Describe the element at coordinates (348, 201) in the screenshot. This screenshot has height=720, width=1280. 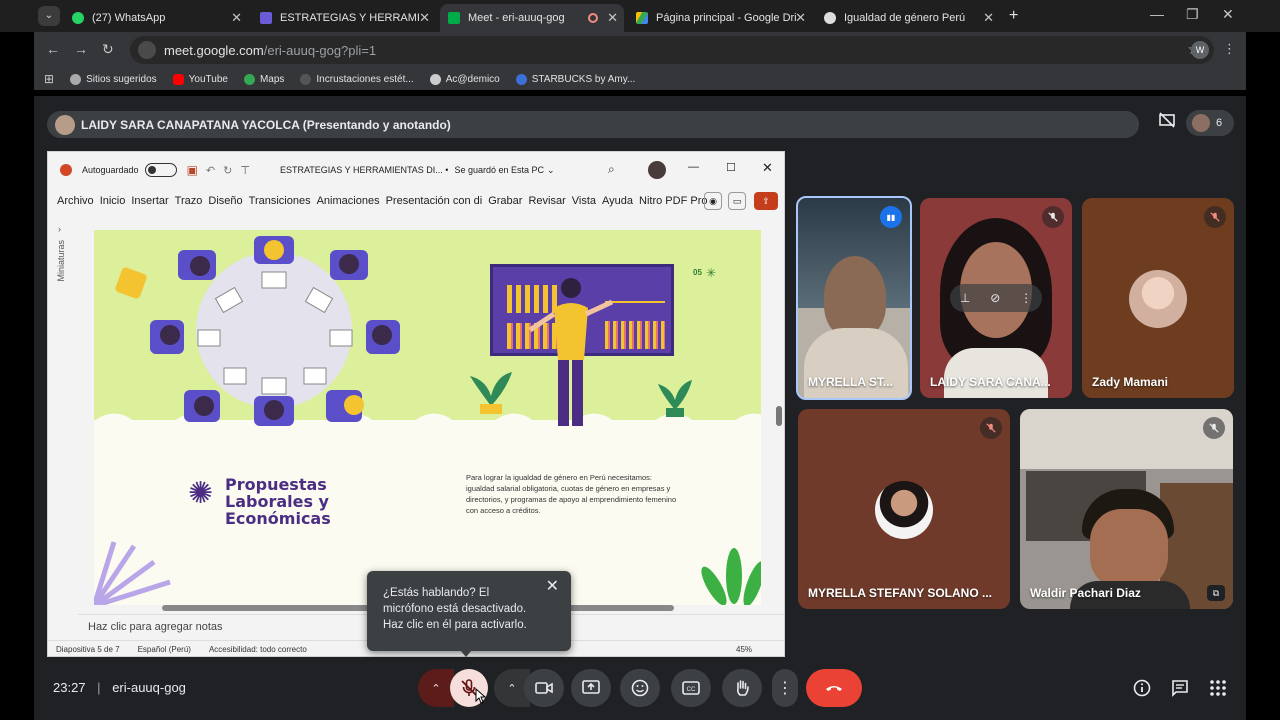
I see `menu-item: Animaciones` at that location.